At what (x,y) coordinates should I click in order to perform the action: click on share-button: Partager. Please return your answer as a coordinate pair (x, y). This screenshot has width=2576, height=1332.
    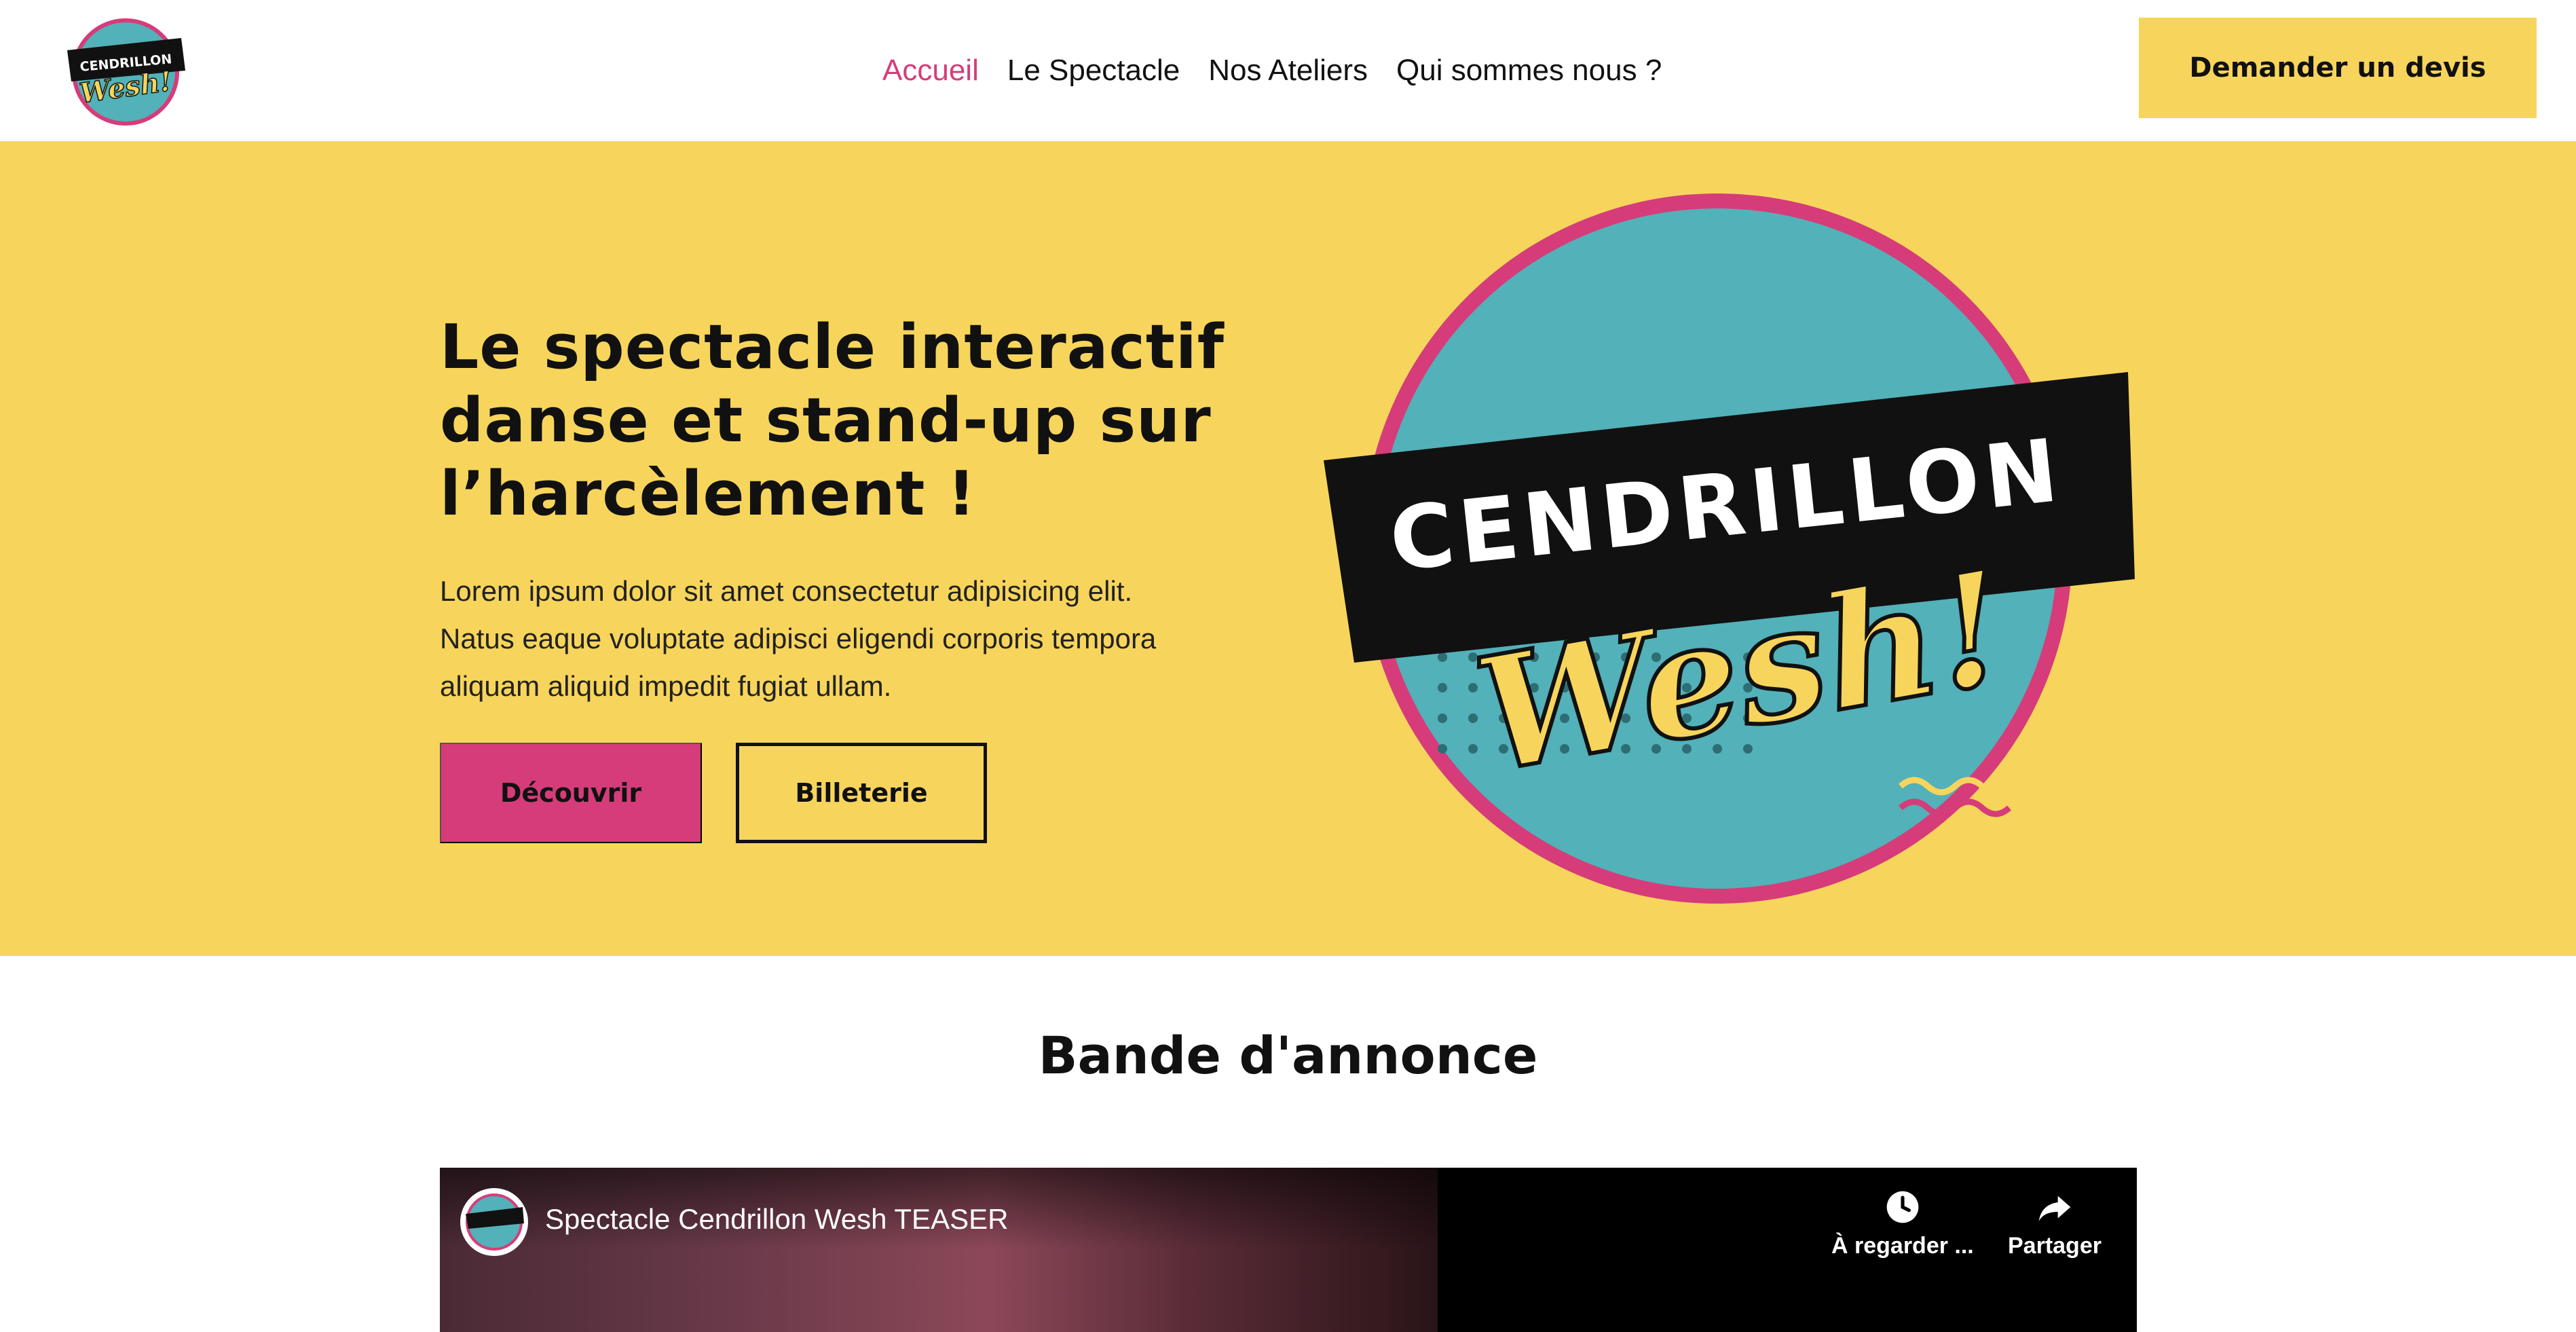
    Looking at the image, I should click on (2055, 1229).